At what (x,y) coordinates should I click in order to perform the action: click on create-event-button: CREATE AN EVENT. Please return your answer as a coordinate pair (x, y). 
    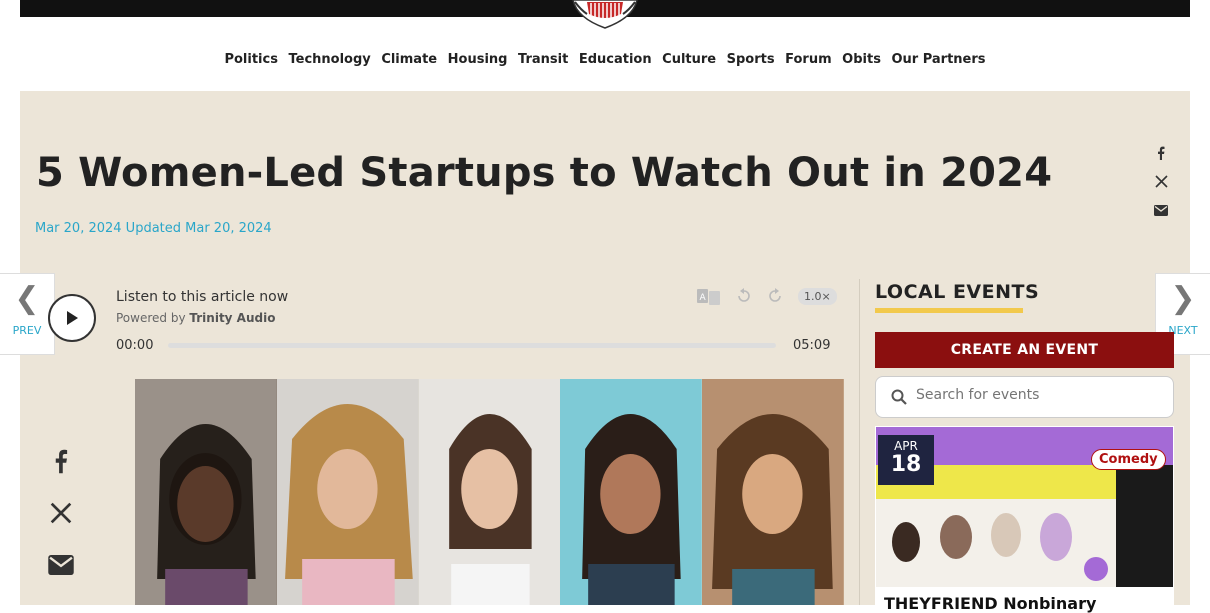
    Looking at the image, I should click on (1024, 350).